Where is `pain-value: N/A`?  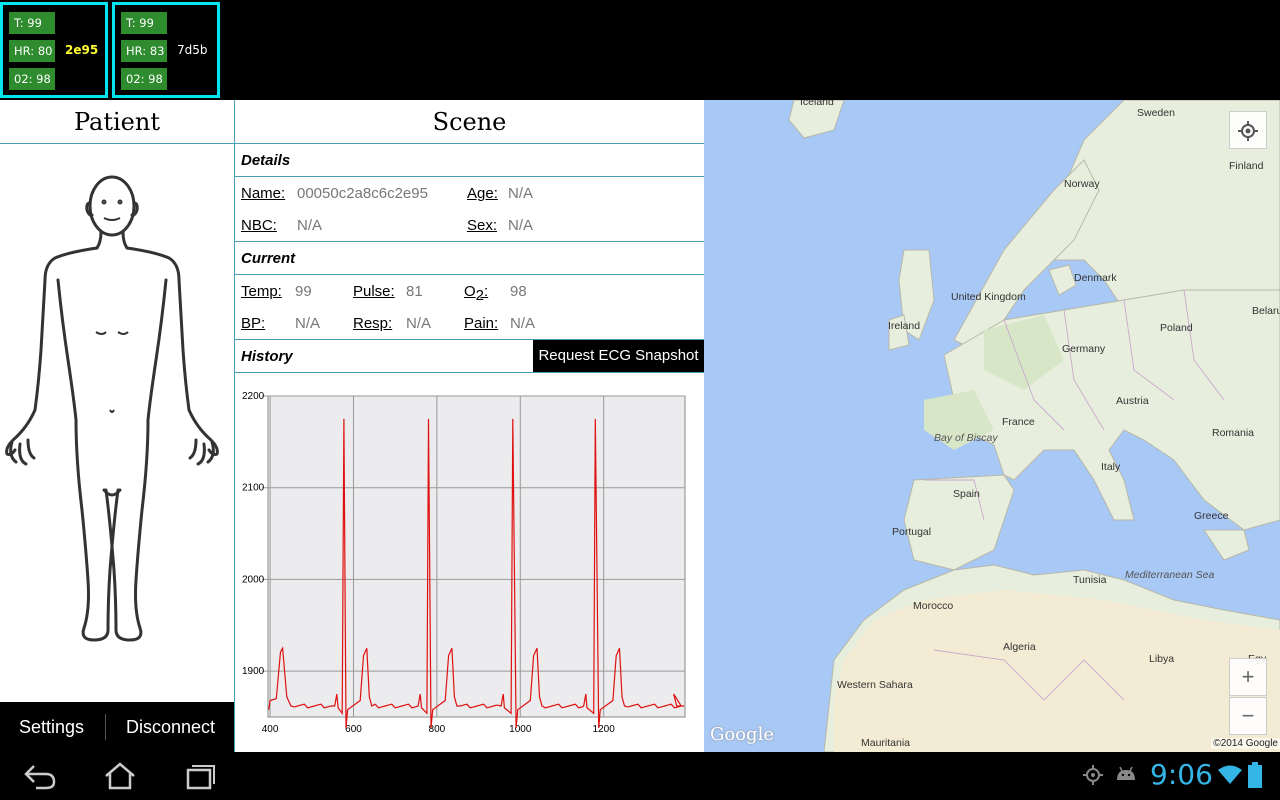 pain-value: N/A is located at coordinates (523, 323).